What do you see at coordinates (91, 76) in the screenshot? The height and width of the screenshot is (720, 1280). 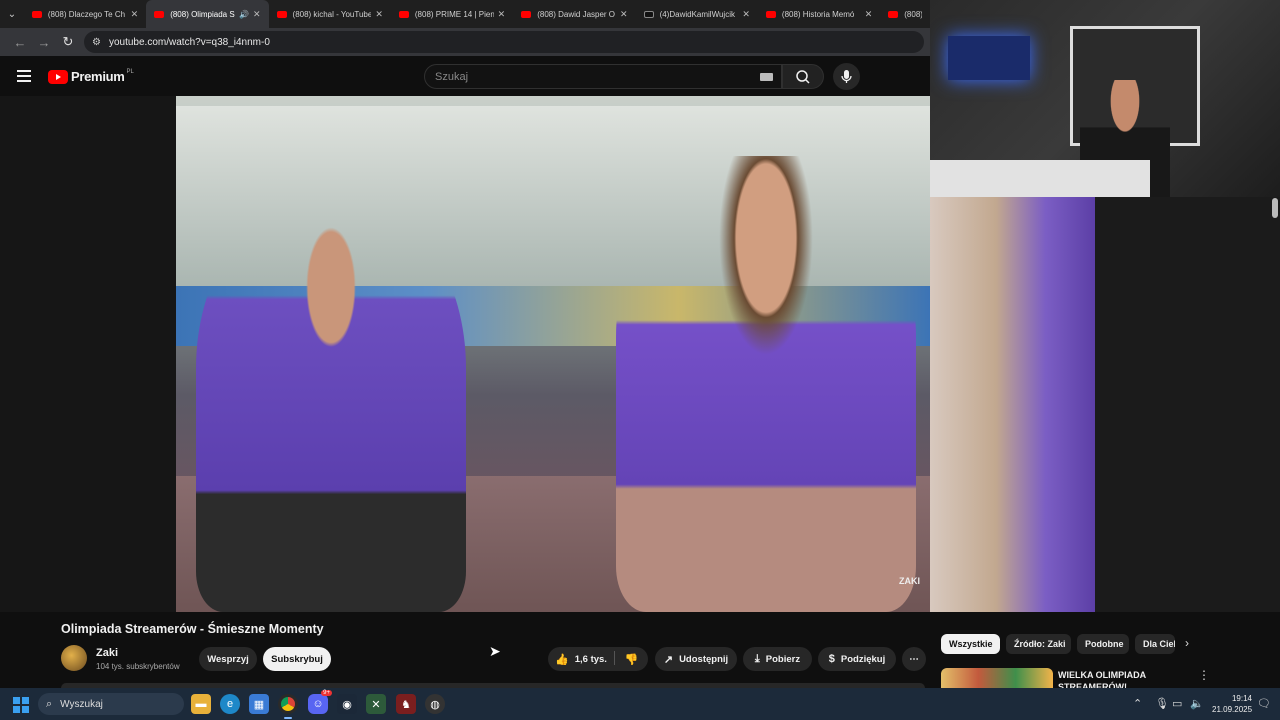 I see `youtube-premium-logo: Premium PL` at bounding box center [91, 76].